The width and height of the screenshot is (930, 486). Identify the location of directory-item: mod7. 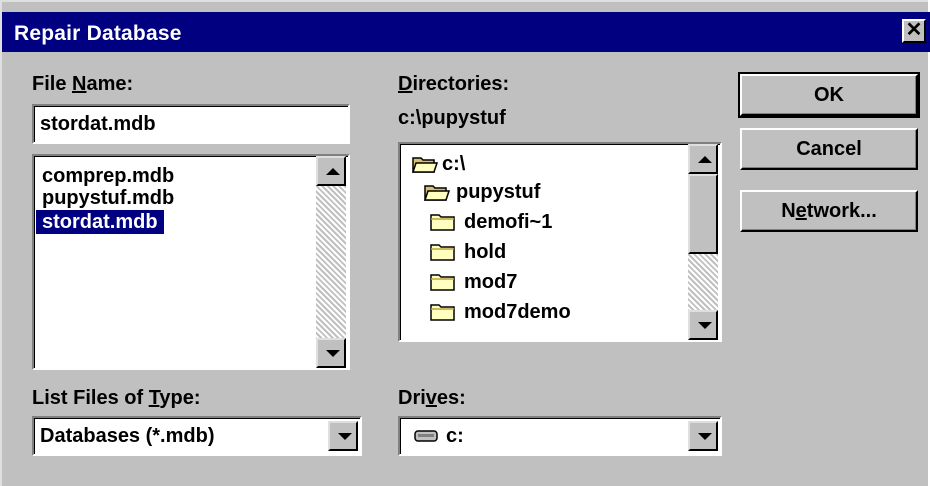
(490, 282).